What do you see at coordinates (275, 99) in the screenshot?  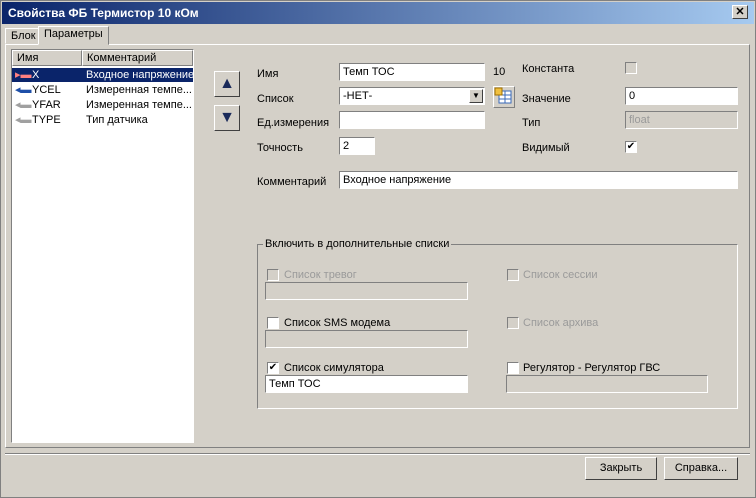 I see `list-label: Список` at bounding box center [275, 99].